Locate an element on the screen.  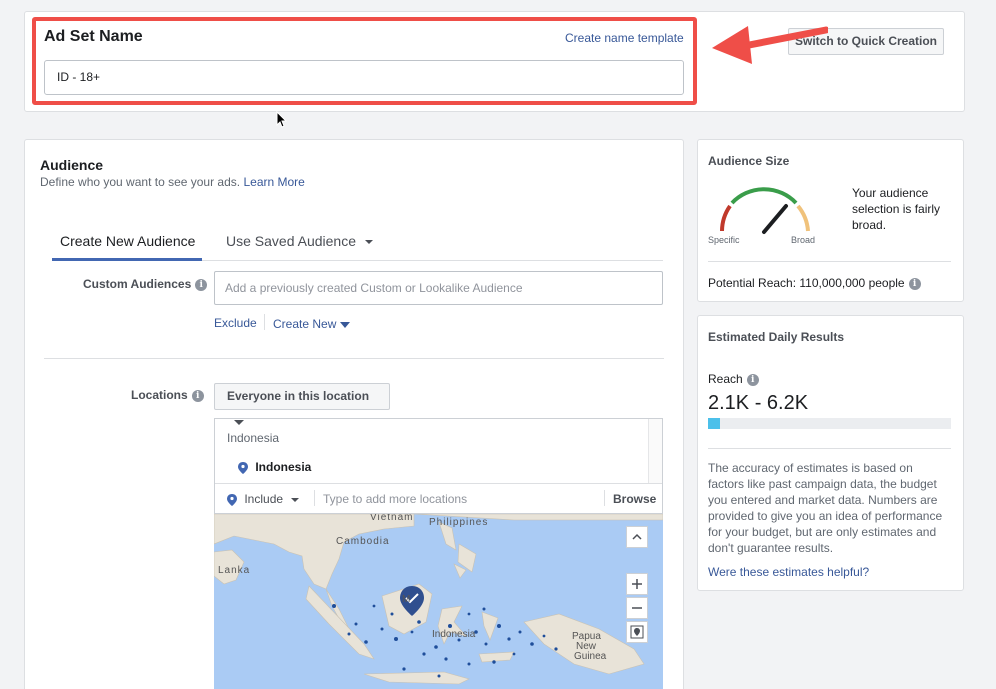
location-row-divider is located at coordinates (438, 483).